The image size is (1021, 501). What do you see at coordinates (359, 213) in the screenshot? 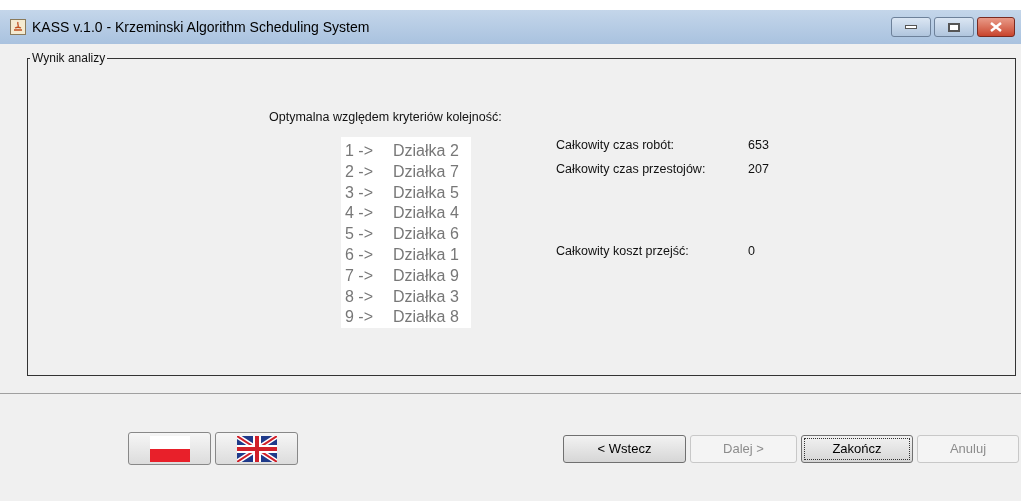
I see `sequence-index: 4 ->` at bounding box center [359, 213].